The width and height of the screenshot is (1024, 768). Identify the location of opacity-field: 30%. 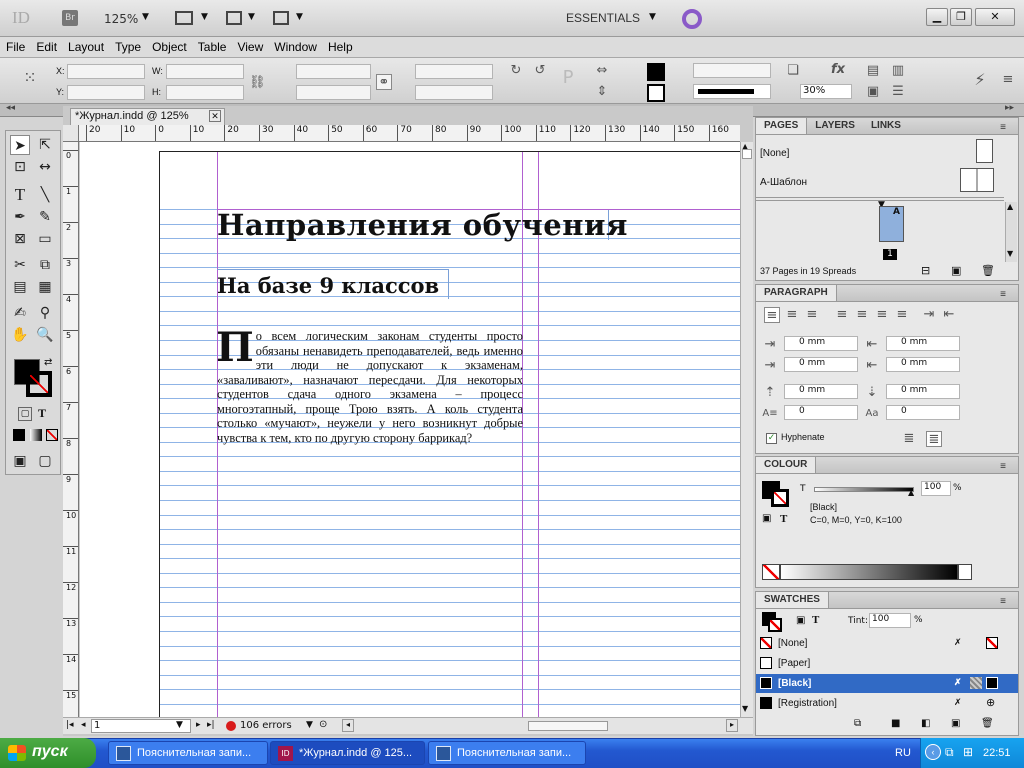
(826, 91).